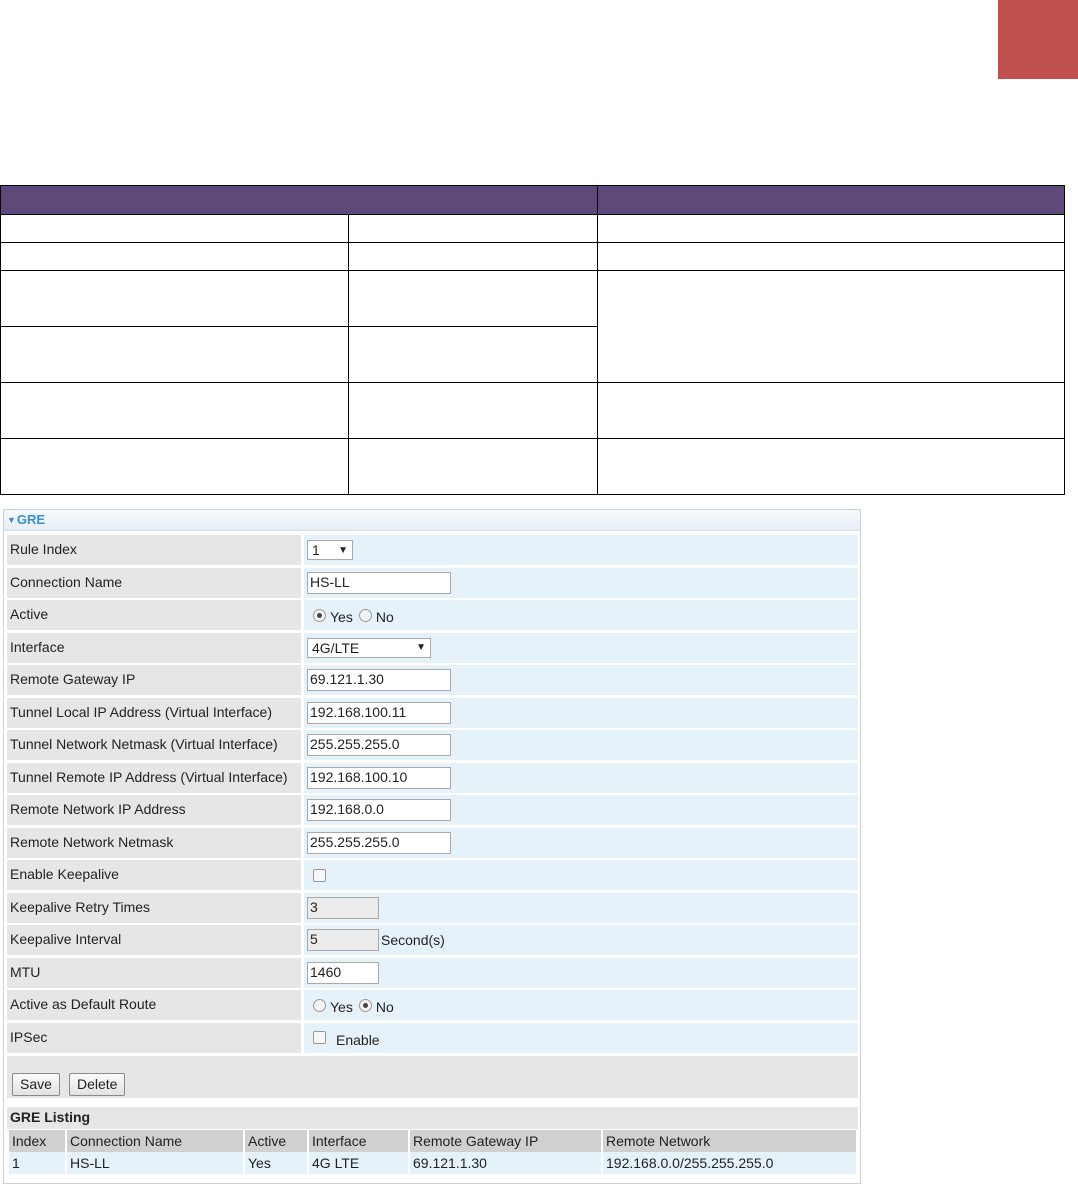 The image size is (1078, 1184). I want to click on row-keepalive-interval: Keepalive Interval 5 Second(s), so click(432, 941).